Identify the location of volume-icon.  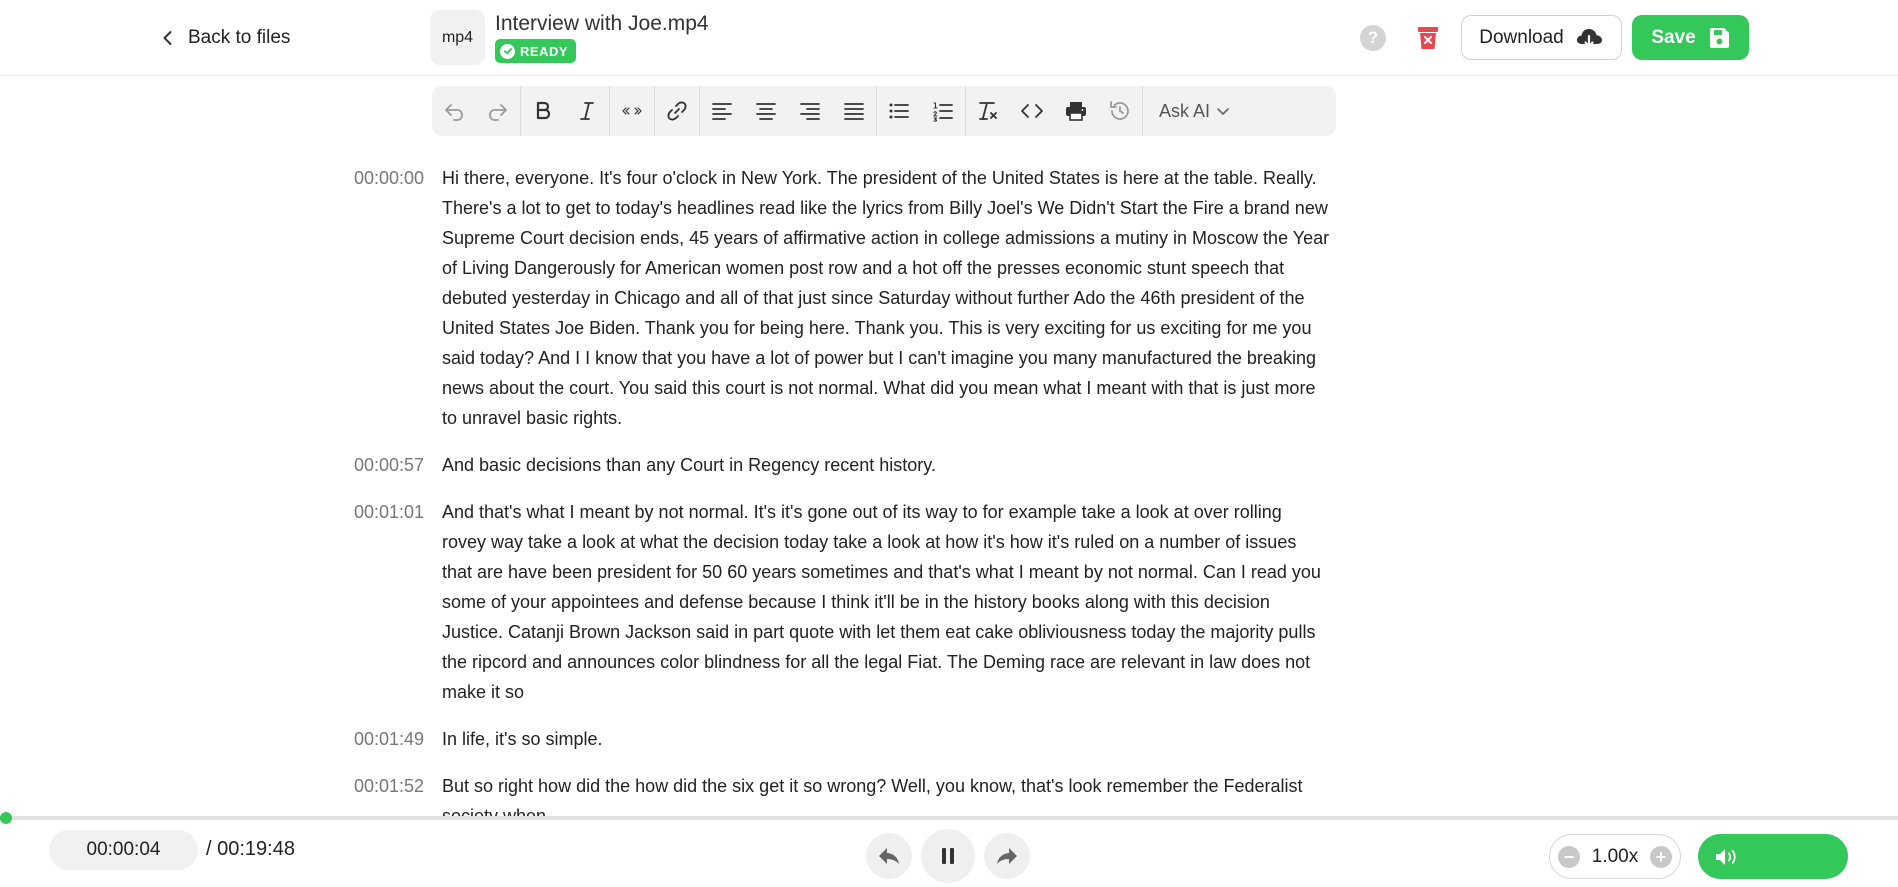
(1726, 856).